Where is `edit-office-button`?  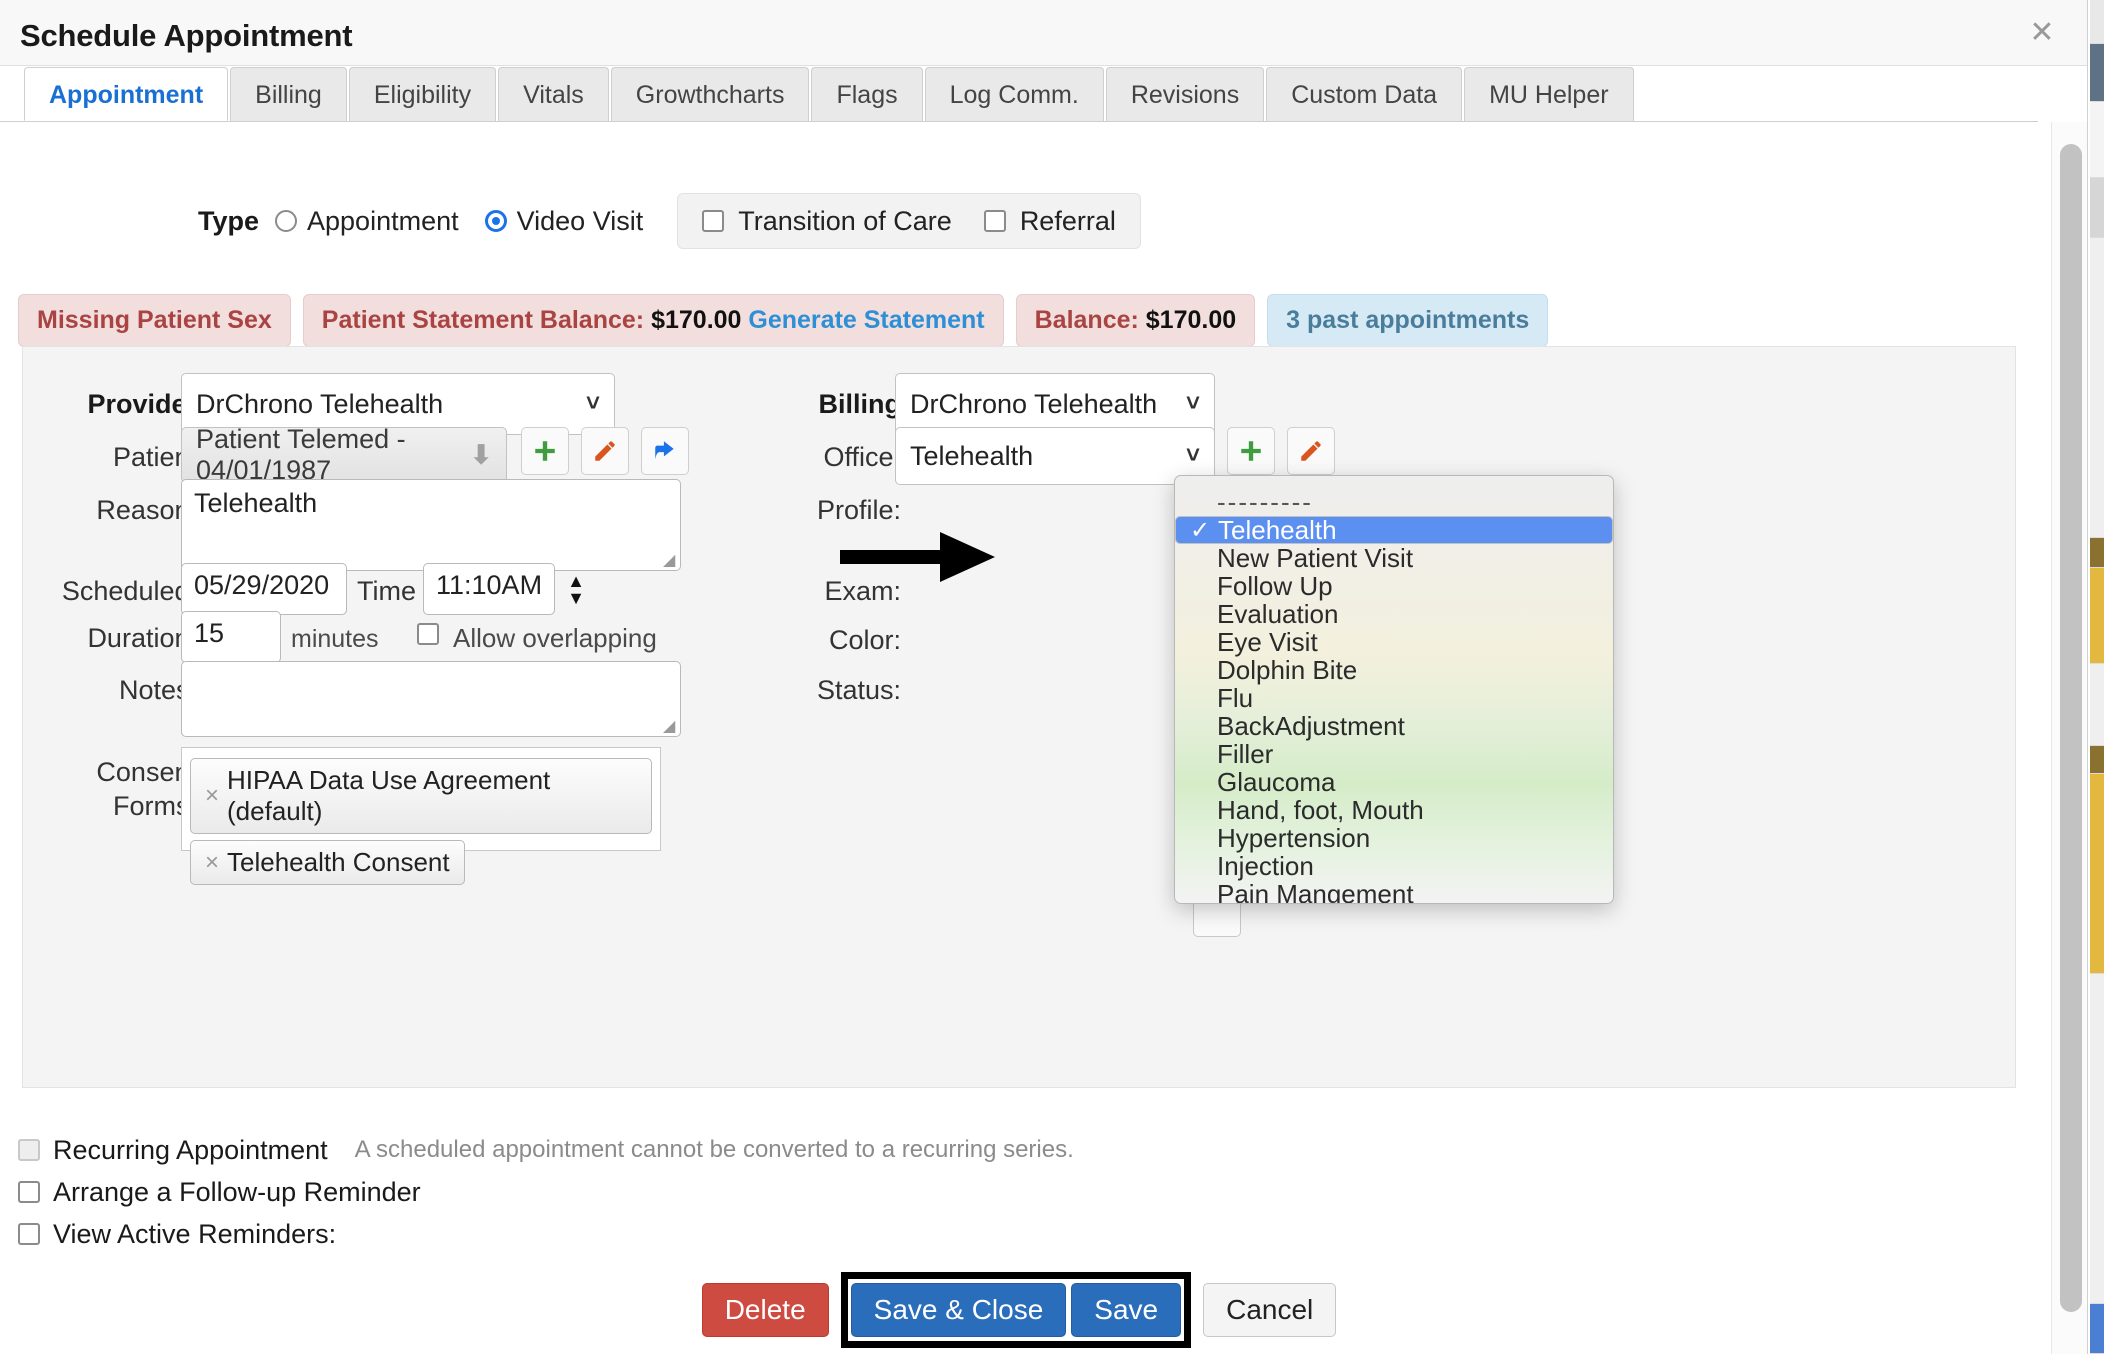
edit-office-button is located at coordinates (1311, 451).